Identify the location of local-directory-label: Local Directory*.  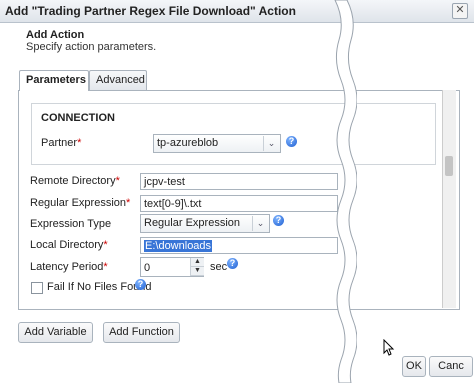
(69, 245).